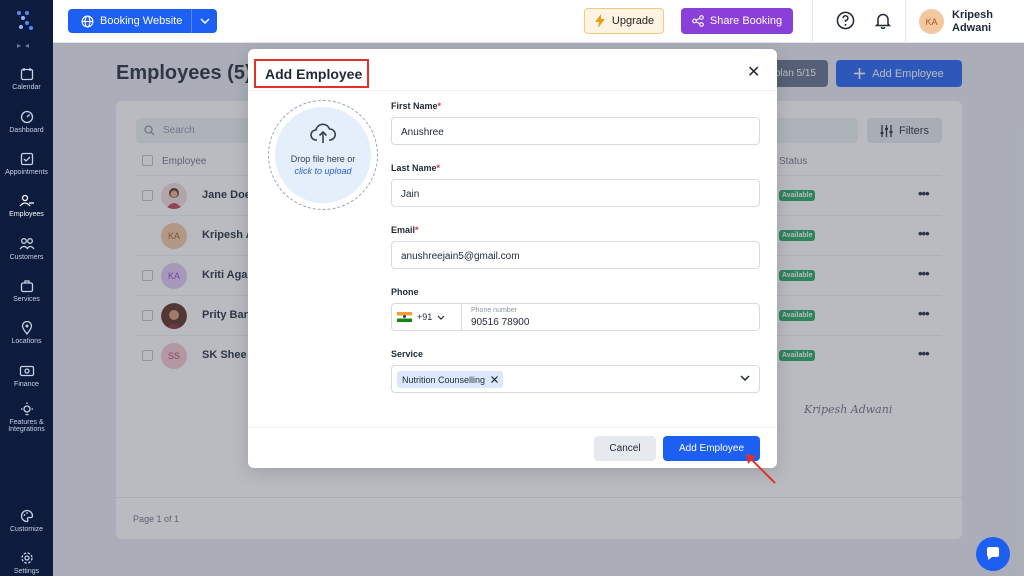 The width and height of the screenshot is (1024, 576). What do you see at coordinates (883, 20) in the screenshot?
I see `bell-icon` at bounding box center [883, 20].